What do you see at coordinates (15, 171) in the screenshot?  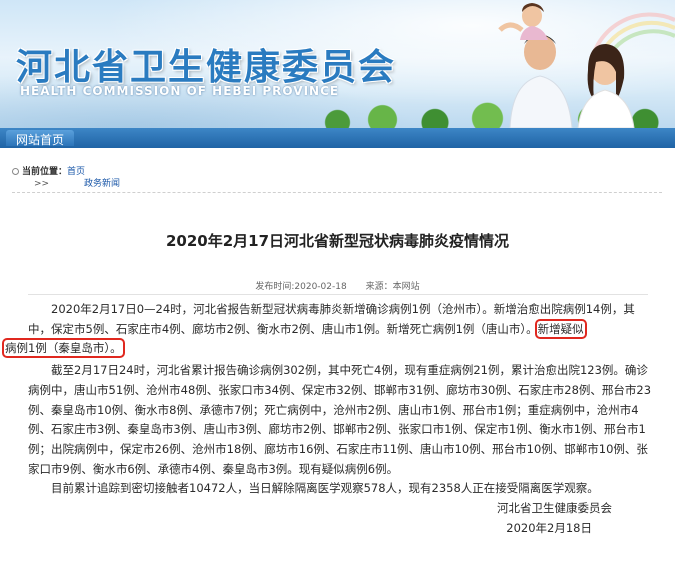 I see `location-pin-icon` at bounding box center [15, 171].